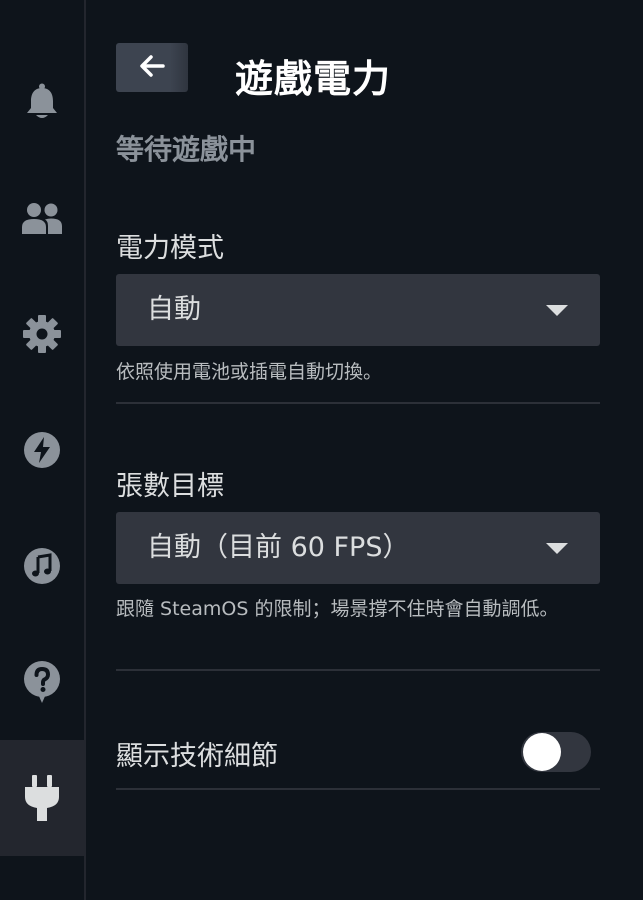 This screenshot has width=643, height=900. I want to click on frame-target-value: 自動（目前 60 FPS）, so click(278, 547).